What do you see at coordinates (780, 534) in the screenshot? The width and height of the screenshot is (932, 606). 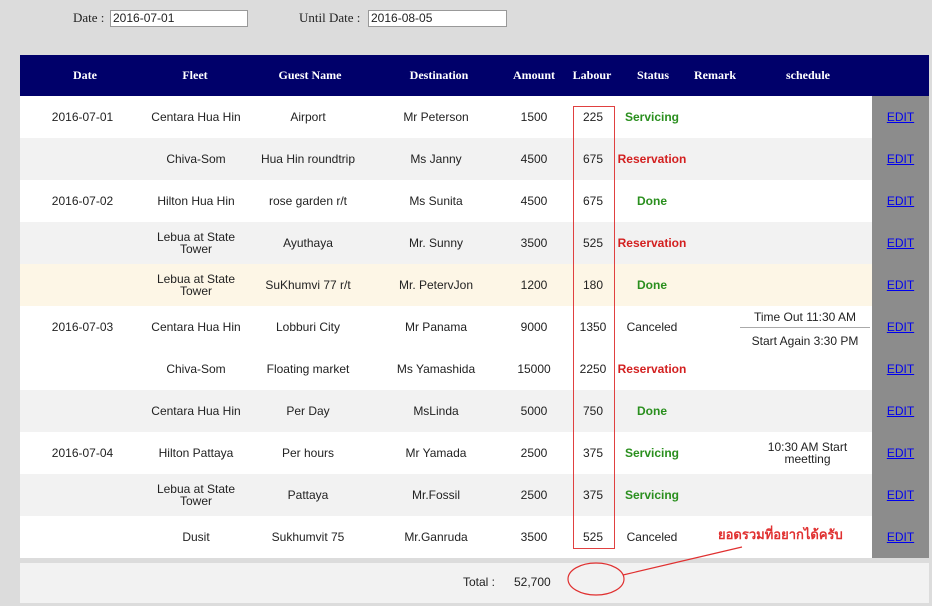 I see `annotation-text: ยอดรวมที่อยากได้ครับ` at bounding box center [780, 534].